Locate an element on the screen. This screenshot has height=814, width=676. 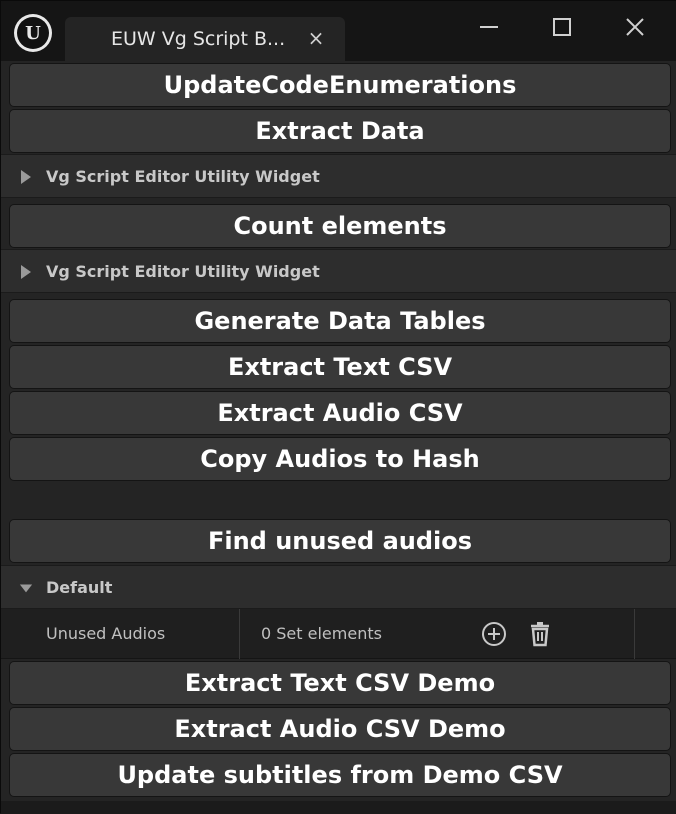
tab-close-icon: × is located at coordinates (316, 38).